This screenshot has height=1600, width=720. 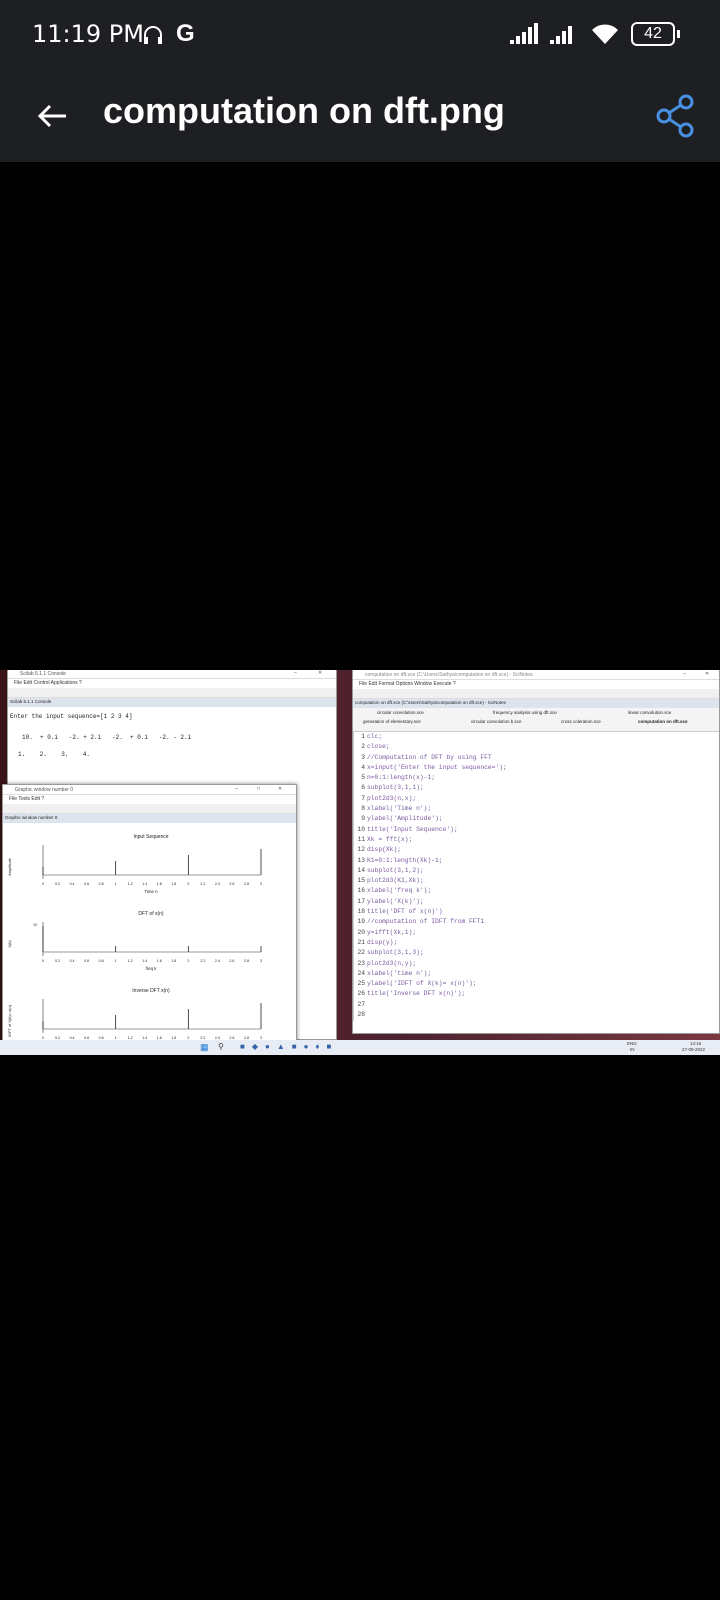 I want to click on x-tick-label: 0.2, so click(x=57, y=961).